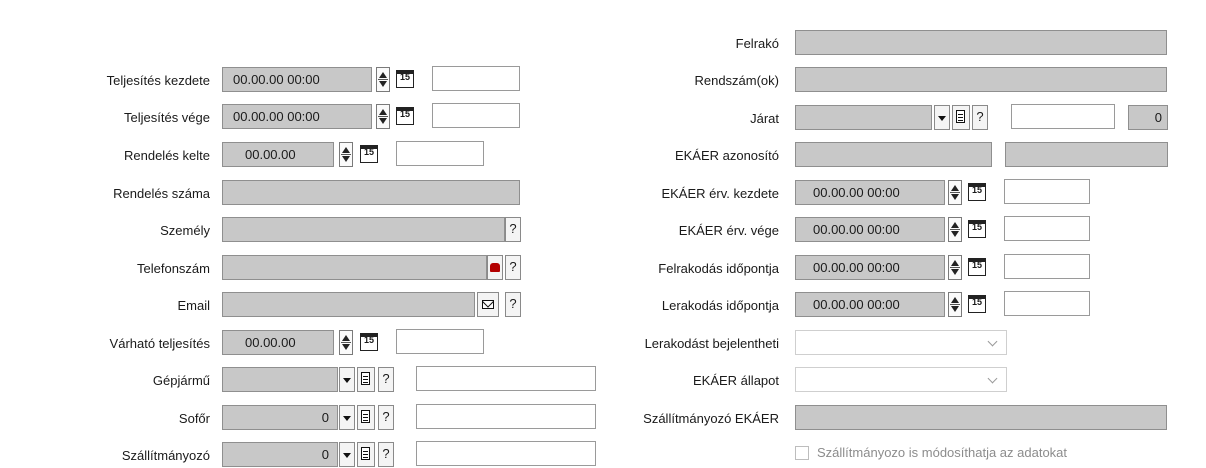  Describe the element at coordinates (981, 417) in the screenshot. I see `szallitmanyozo-ekaer-input` at that location.